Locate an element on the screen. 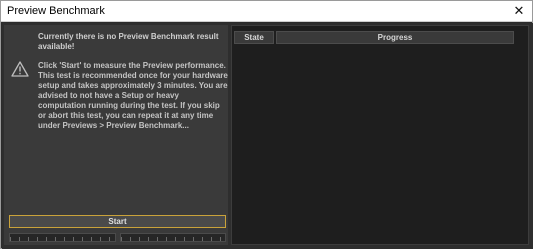 The image size is (533, 249). start-button: Start is located at coordinates (117, 221).